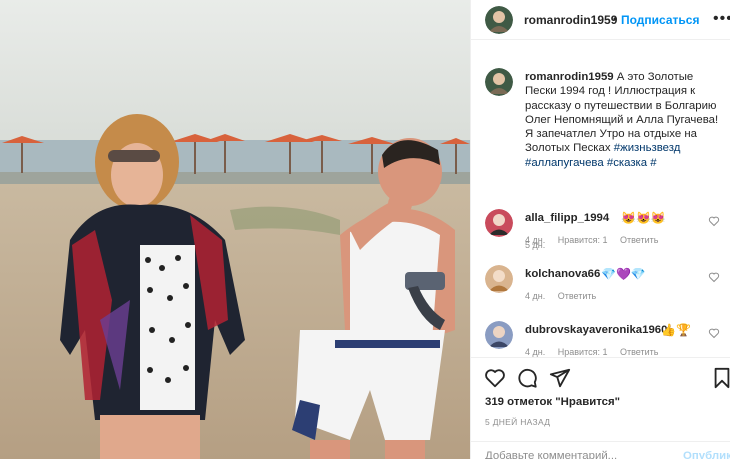 The width and height of the screenshot is (730, 459). Describe the element at coordinates (569, 77) in the screenshot. I see `caption-username: romanrodin1959` at that location.